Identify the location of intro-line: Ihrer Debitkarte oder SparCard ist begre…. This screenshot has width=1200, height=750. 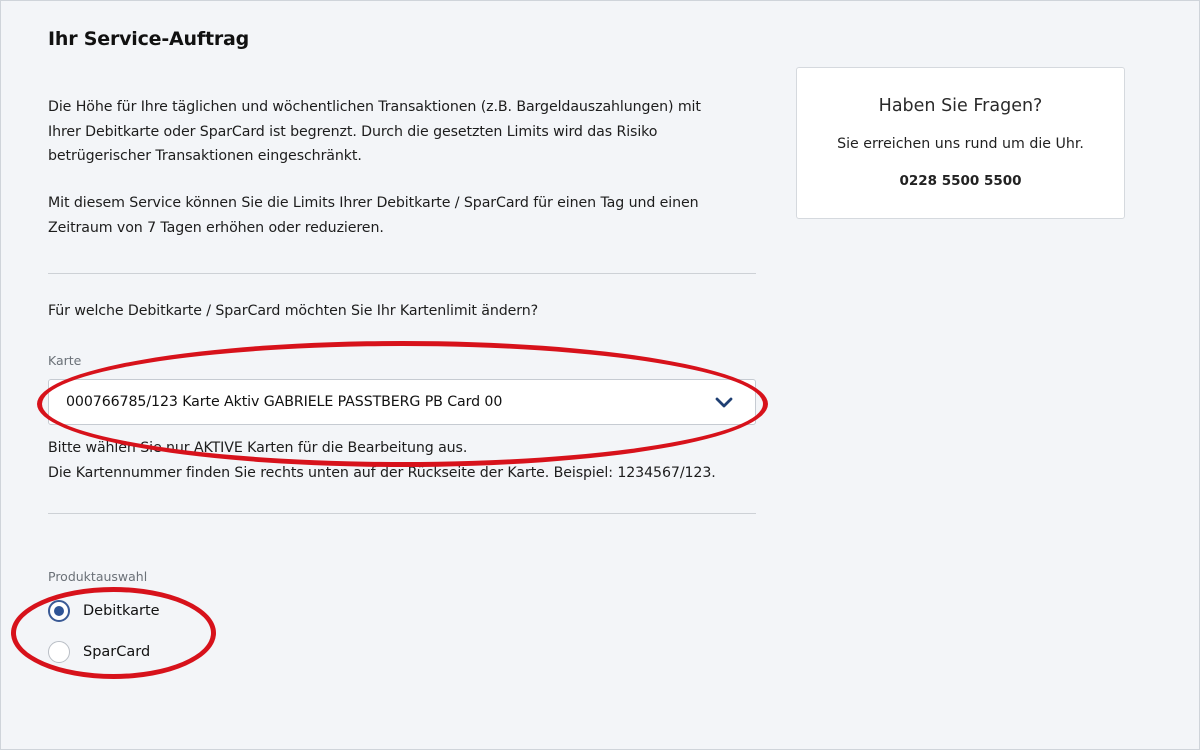
(353, 131).